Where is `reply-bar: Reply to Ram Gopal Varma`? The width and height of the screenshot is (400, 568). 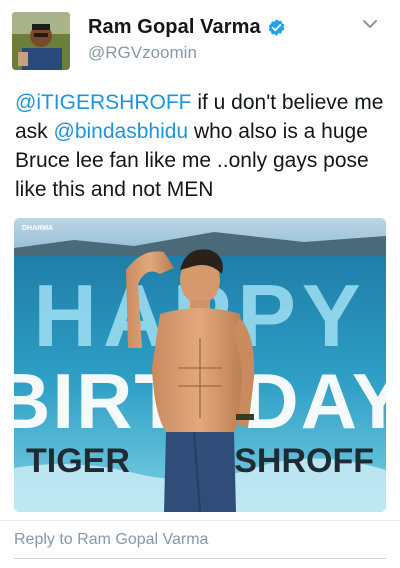 reply-bar: Reply to Ram Gopal Varma is located at coordinates (200, 541).